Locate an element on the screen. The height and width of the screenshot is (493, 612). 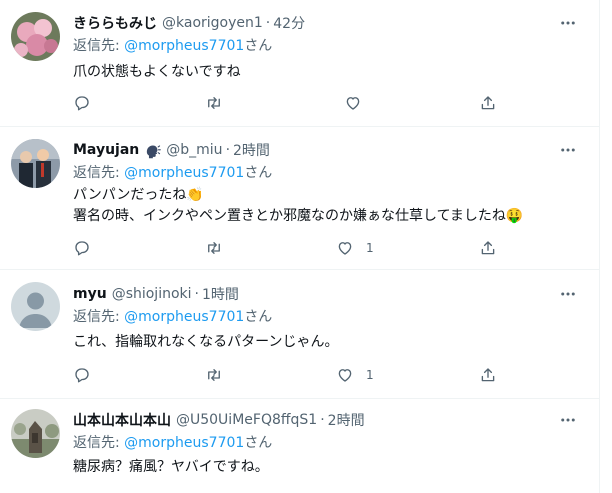
display-name: myu is located at coordinates (90, 294).